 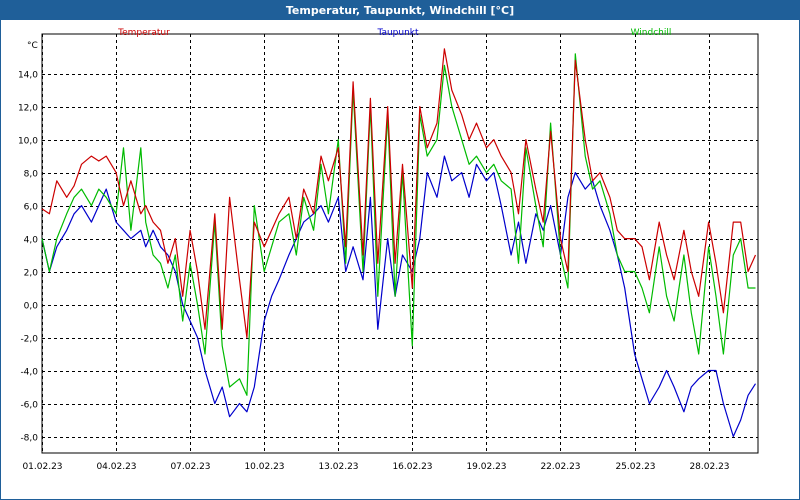 I want to click on y-tick-label: 6,0, so click(x=31, y=208).